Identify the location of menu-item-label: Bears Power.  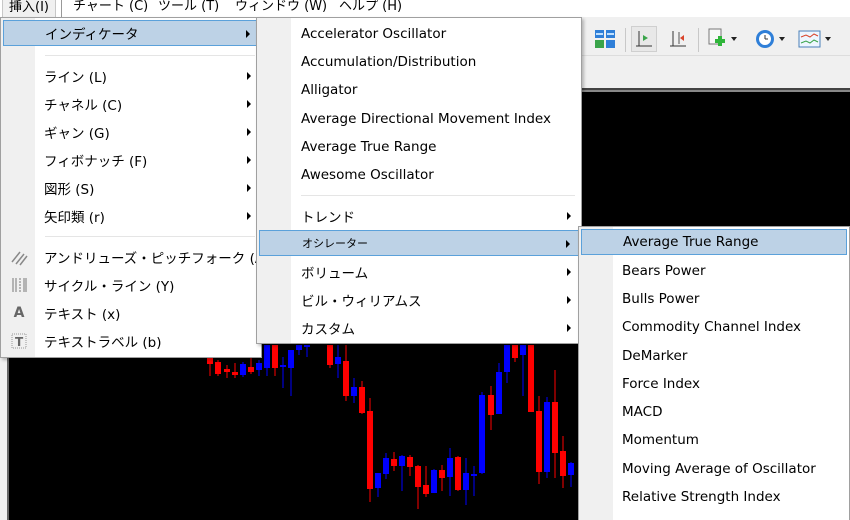
(664, 271).